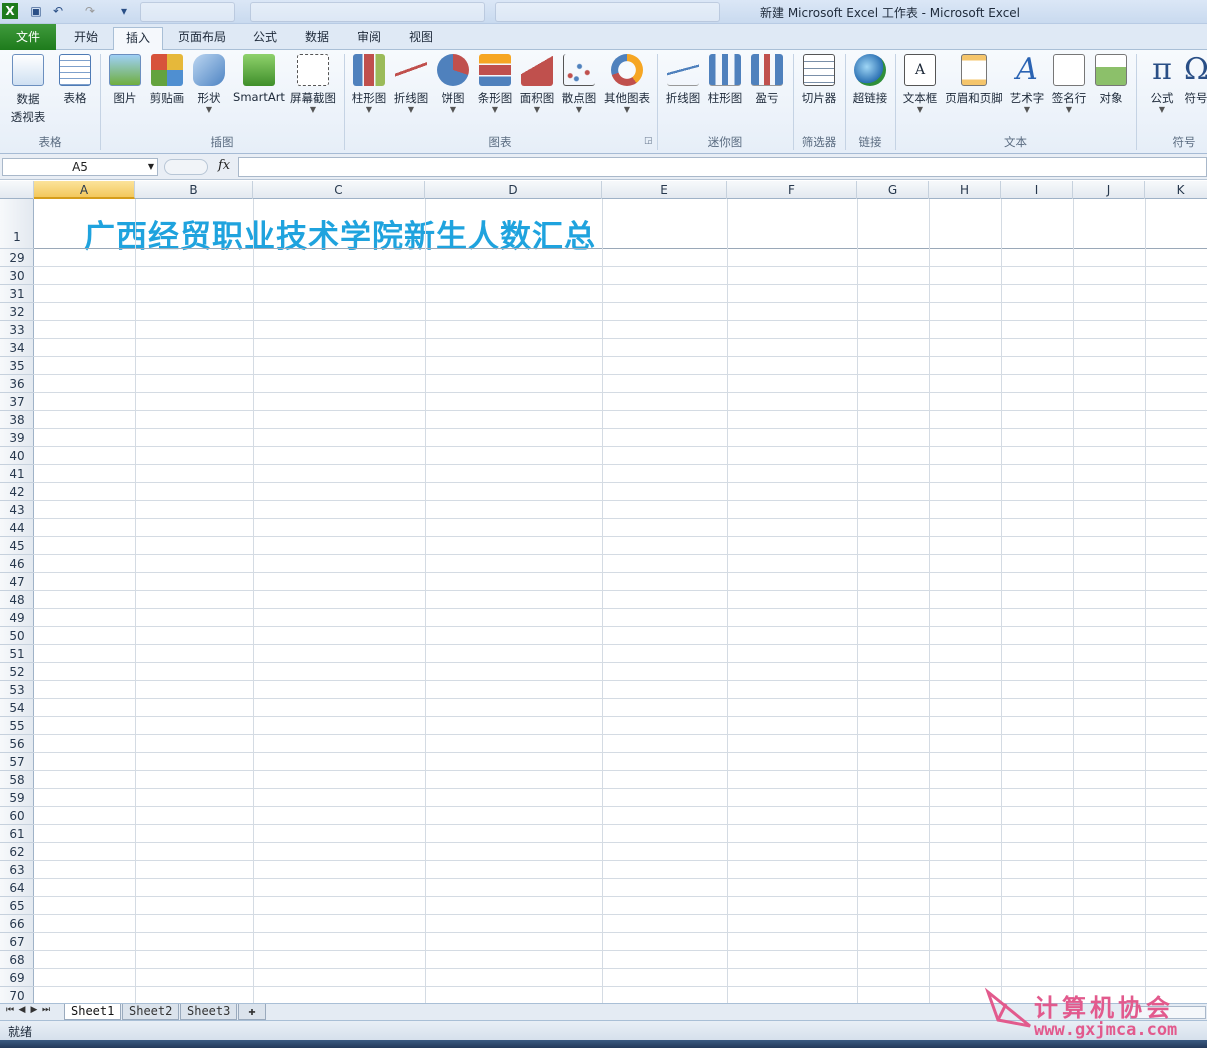 The width and height of the screenshot is (1207, 1048). I want to click on sheet-title-cell: 广西经贸职业技术学院新生人数汇总, so click(340, 233).